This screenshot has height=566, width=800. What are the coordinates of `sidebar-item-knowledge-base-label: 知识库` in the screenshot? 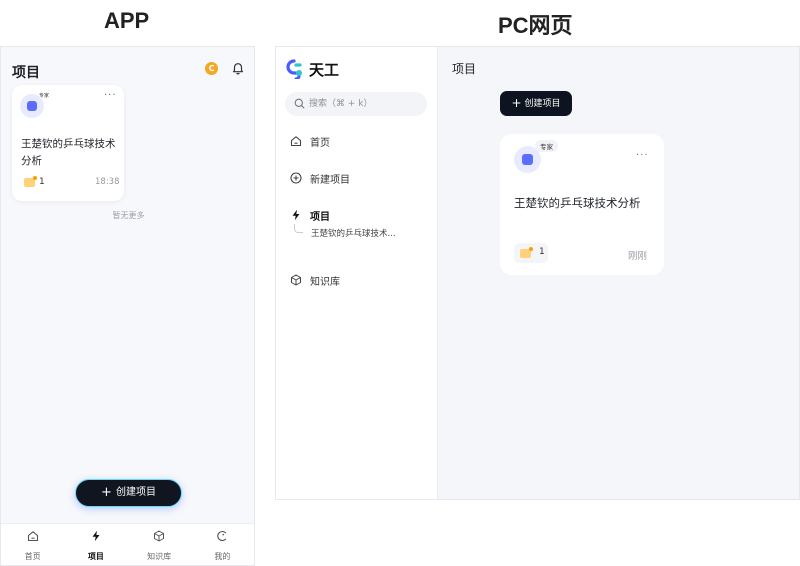 It's located at (325, 282).